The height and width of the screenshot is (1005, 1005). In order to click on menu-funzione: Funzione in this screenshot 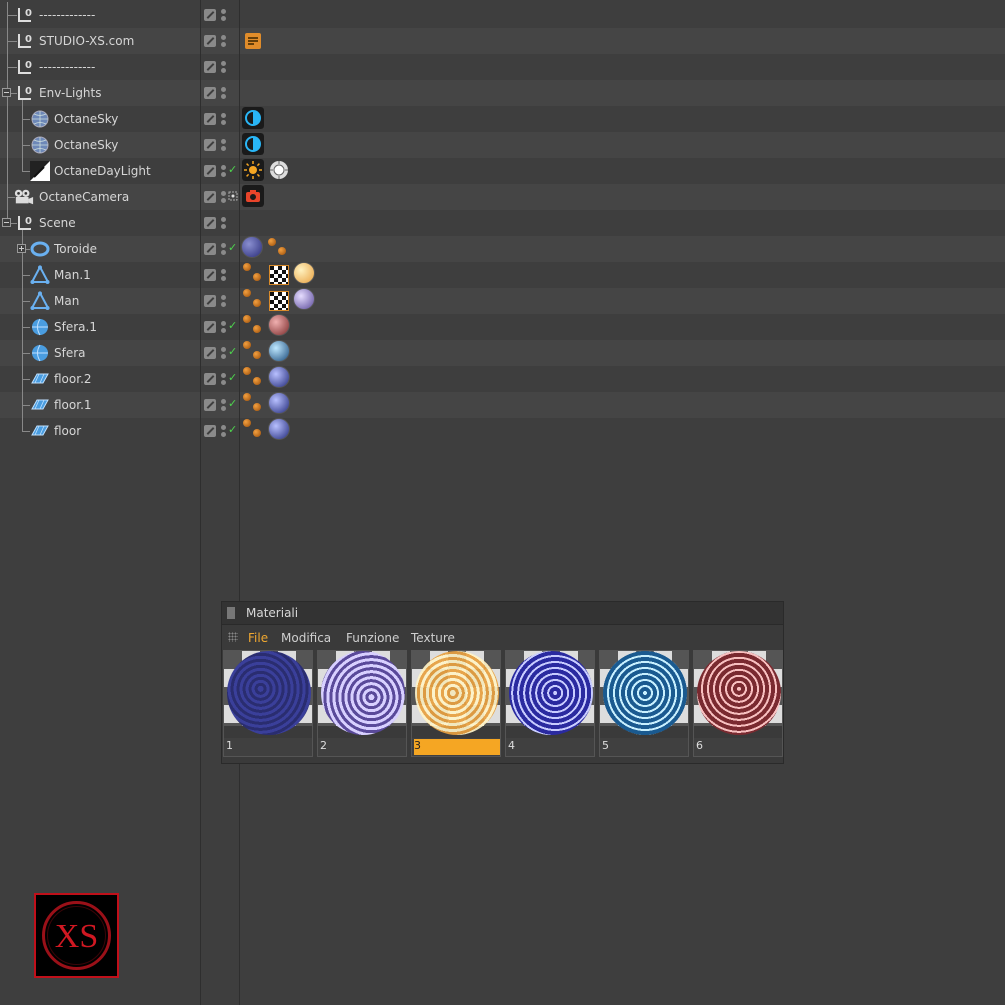, I will do `click(372, 638)`.